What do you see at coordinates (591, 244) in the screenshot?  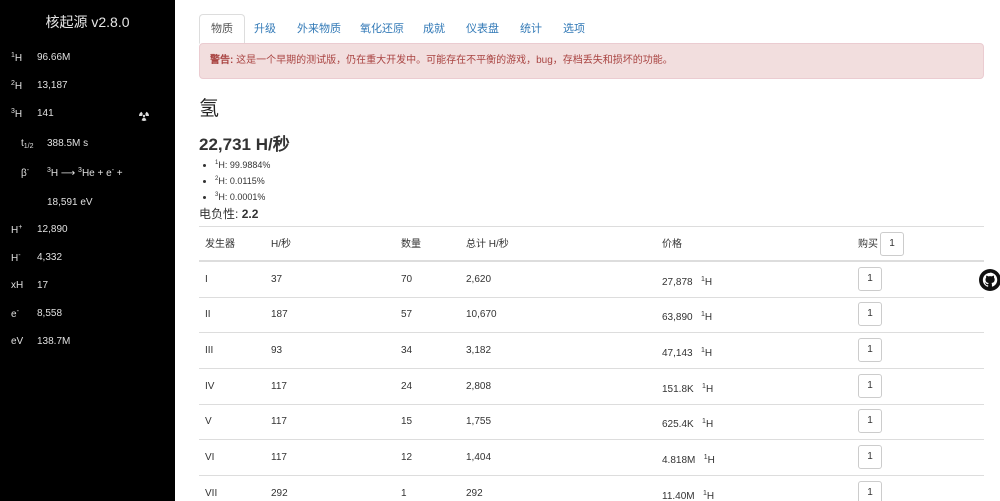 I see `table-header: 发生器 H/秒 数量 总计 H/秒 价格 购买 1` at bounding box center [591, 244].